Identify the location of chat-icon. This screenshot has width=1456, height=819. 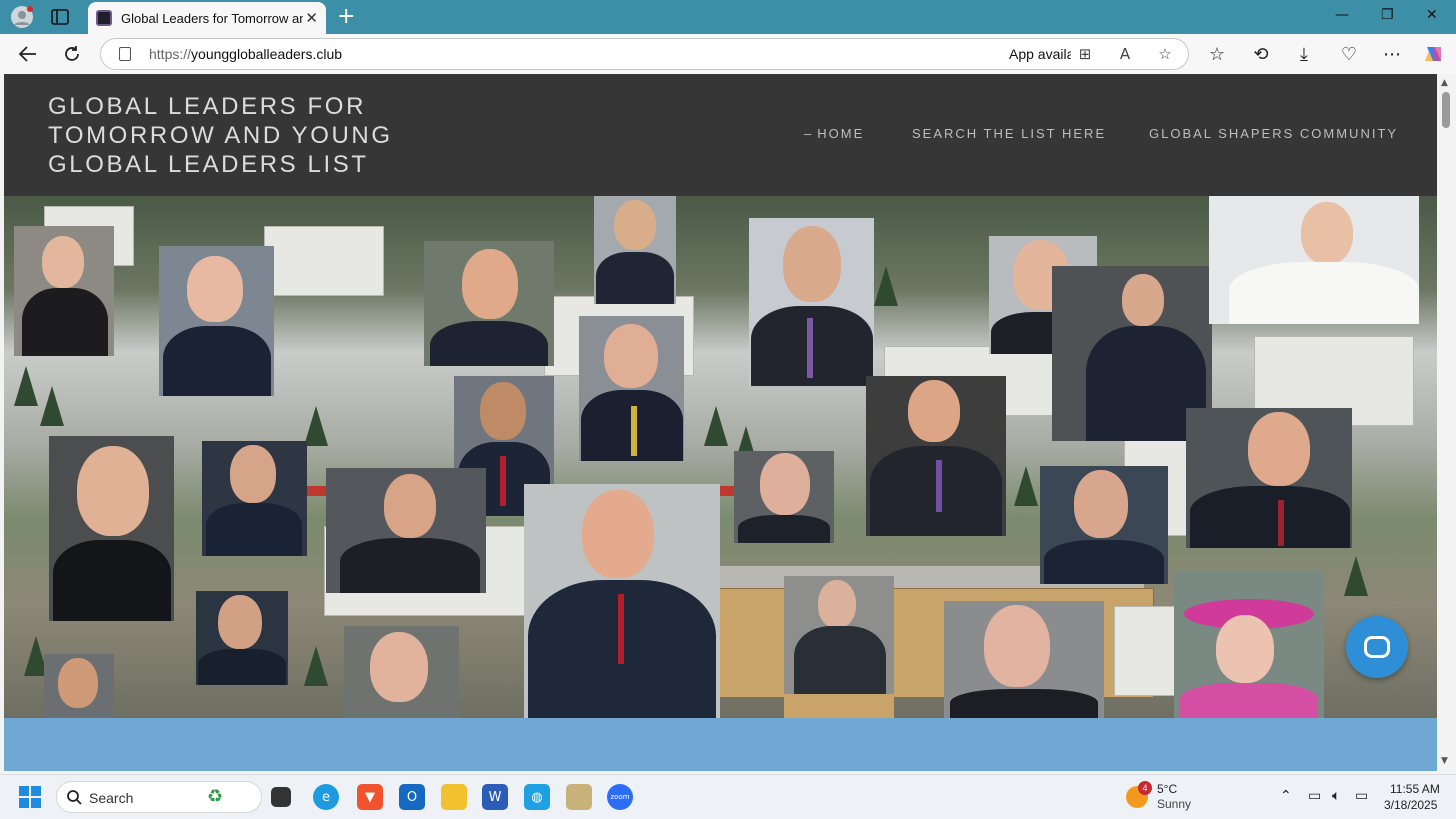
(1377, 647).